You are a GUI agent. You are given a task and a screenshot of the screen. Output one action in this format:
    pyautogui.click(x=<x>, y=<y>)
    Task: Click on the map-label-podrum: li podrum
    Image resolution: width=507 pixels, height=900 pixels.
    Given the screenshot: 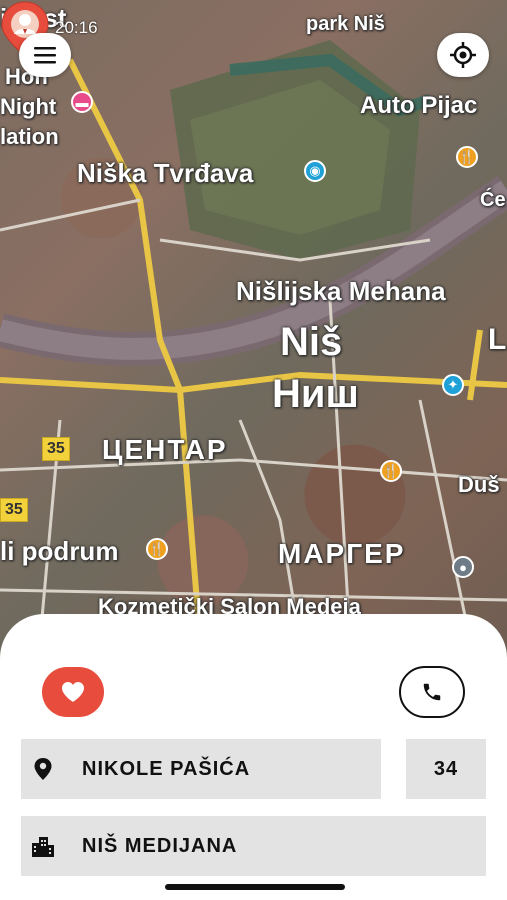 What is the action you would take?
    pyautogui.click(x=59, y=551)
    